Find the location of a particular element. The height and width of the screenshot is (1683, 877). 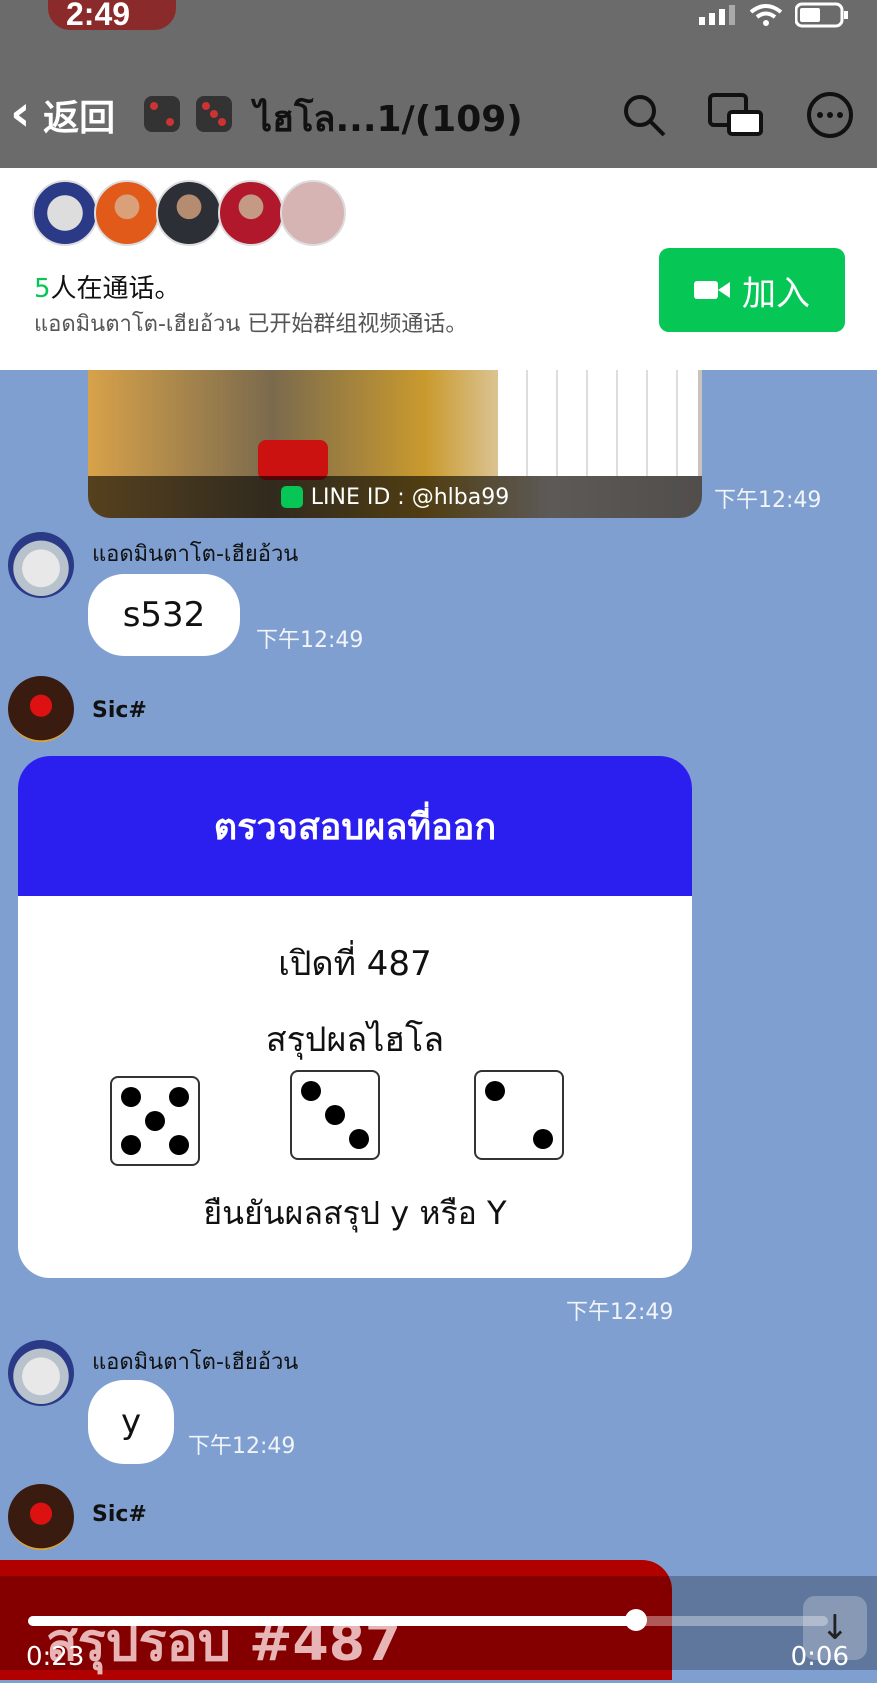

summary-title: สรุปรอบ #487 is located at coordinates (224, 1643).